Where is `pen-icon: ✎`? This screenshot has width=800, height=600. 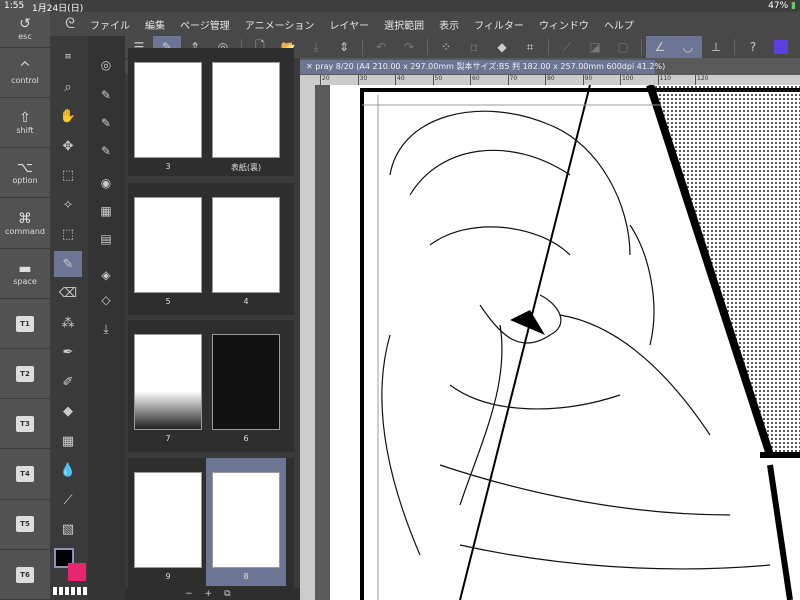 pen-icon: ✎ is located at coordinates (68, 264).